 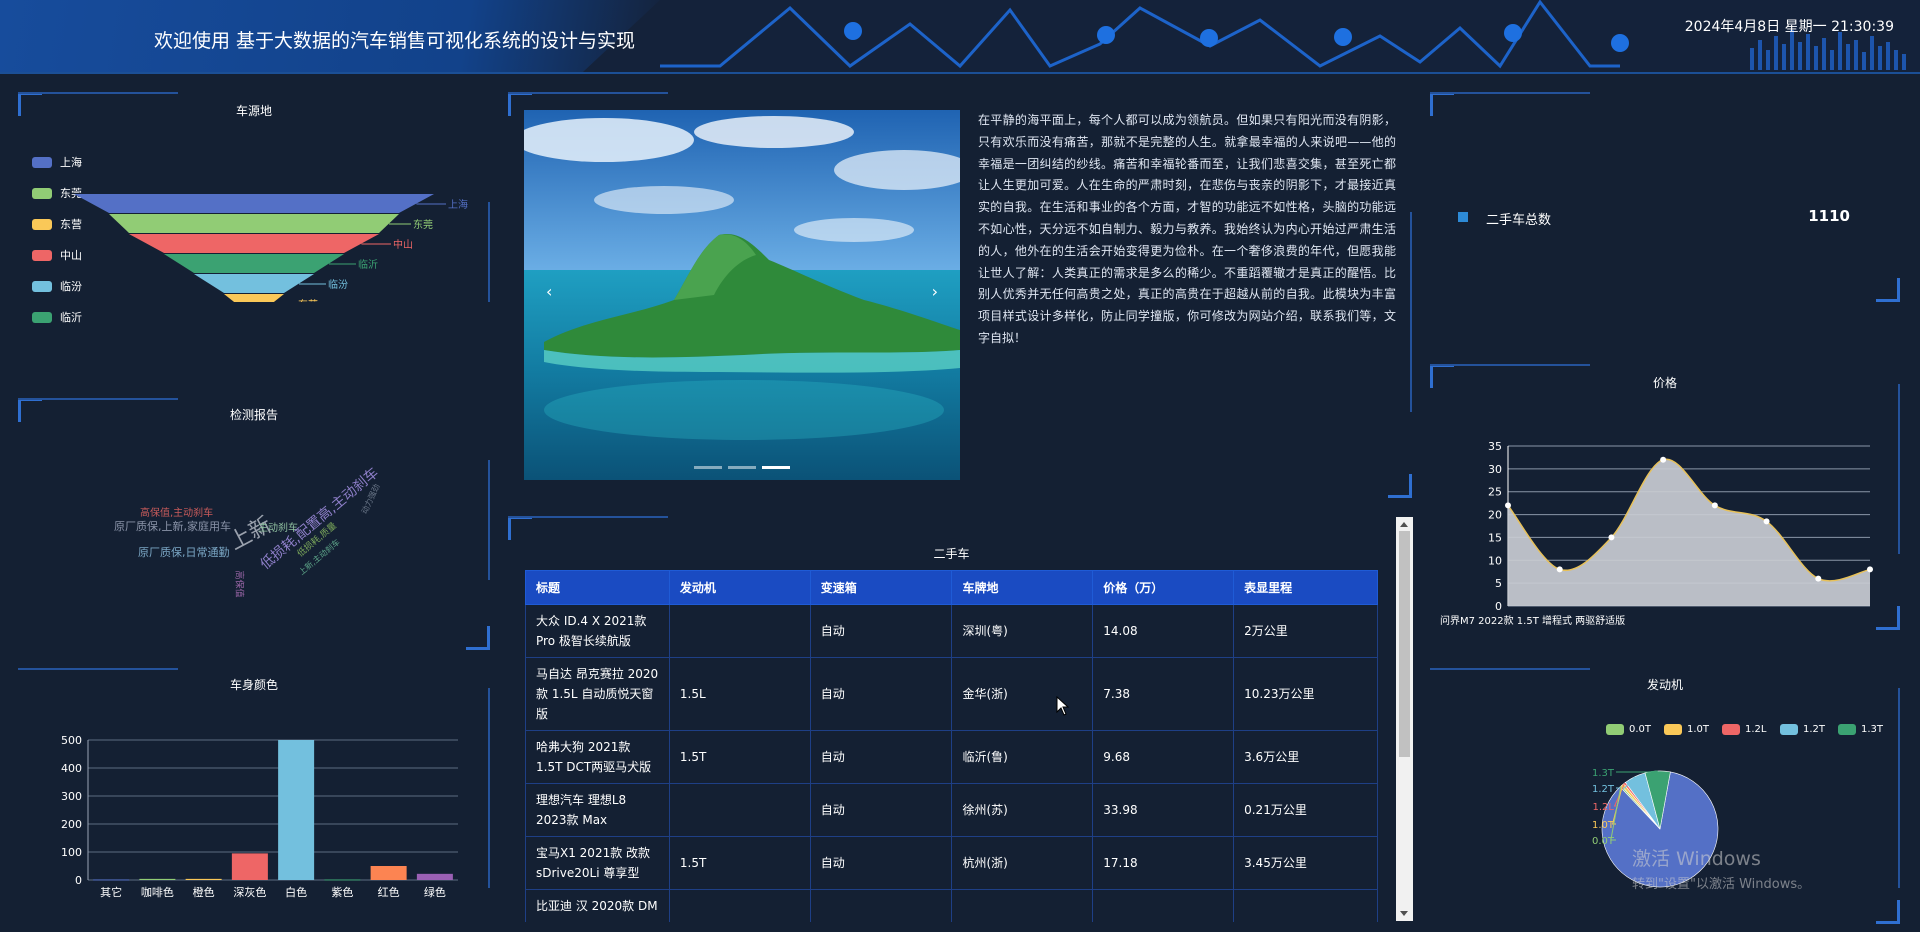 I want to click on funnel-label: 中山, so click(x=403, y=244).